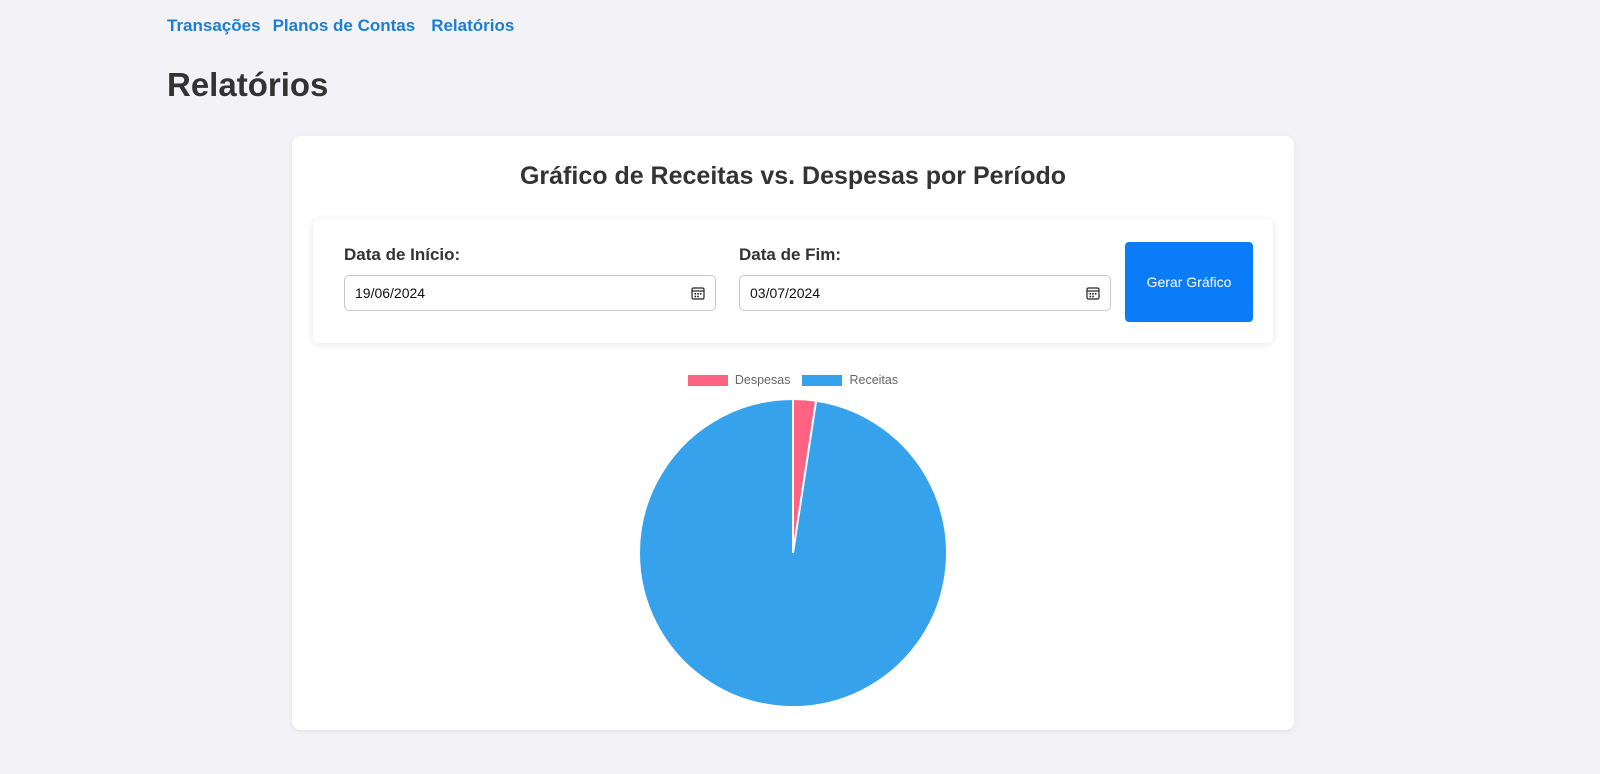 The image size is (1600, 774). I want to click on pie-chart, so click(793, 552).